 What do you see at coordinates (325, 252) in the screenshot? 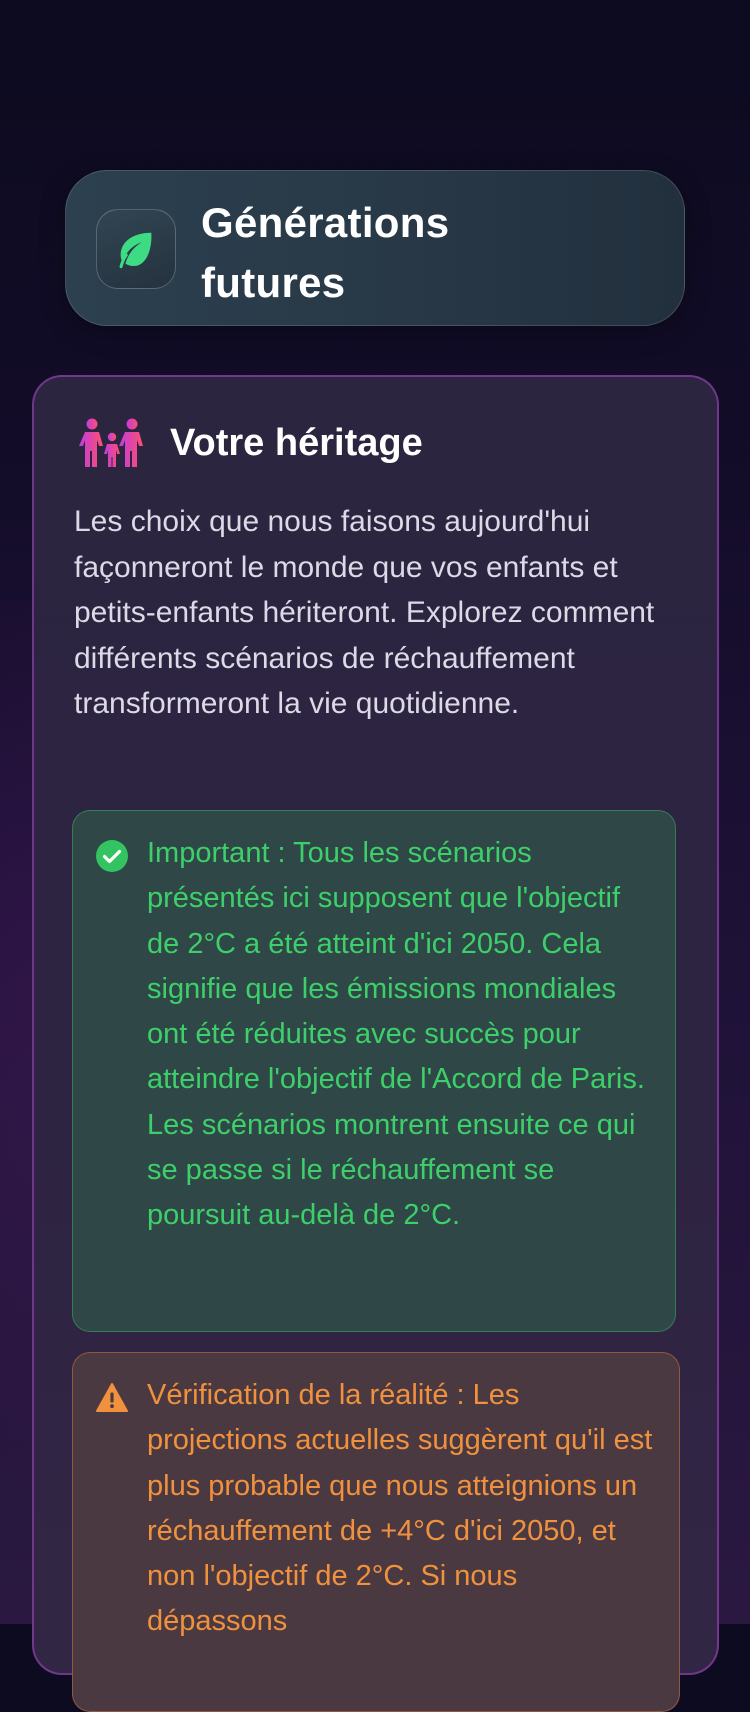
I see `page-title: Générations futures` at bounding box center [325, 252].